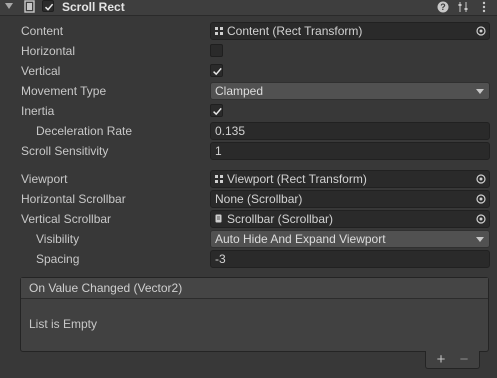 Image resolution: width=497 pixels, height=378 pixels. I want to click on vertical-label: Vertical, so click(41, 71).